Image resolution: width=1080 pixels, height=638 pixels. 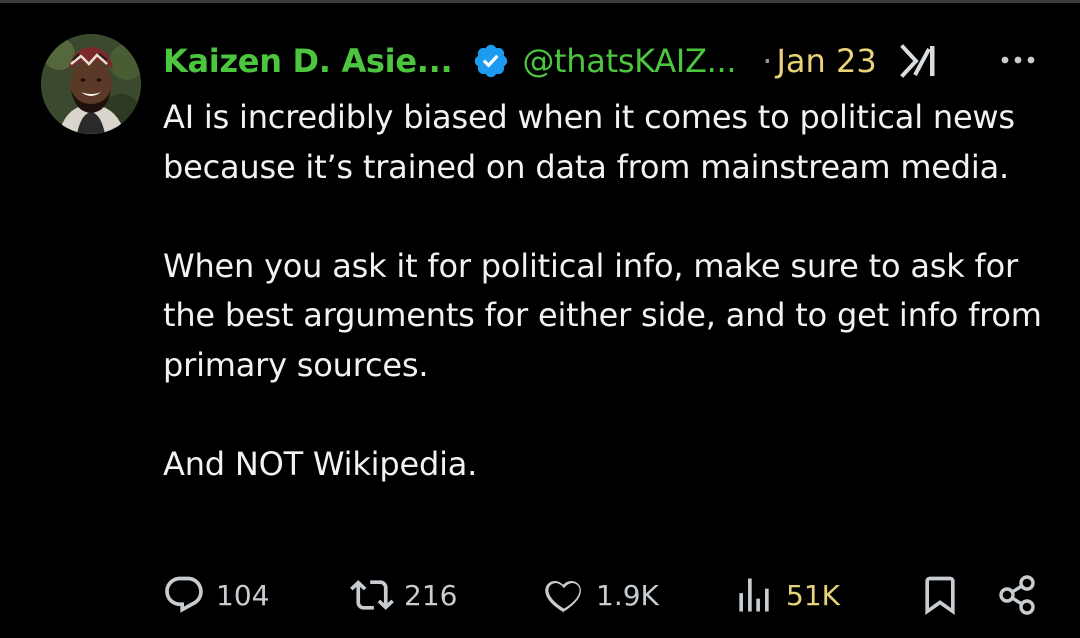 I want to click on reply-count: 104, so click(x=243, y=595).